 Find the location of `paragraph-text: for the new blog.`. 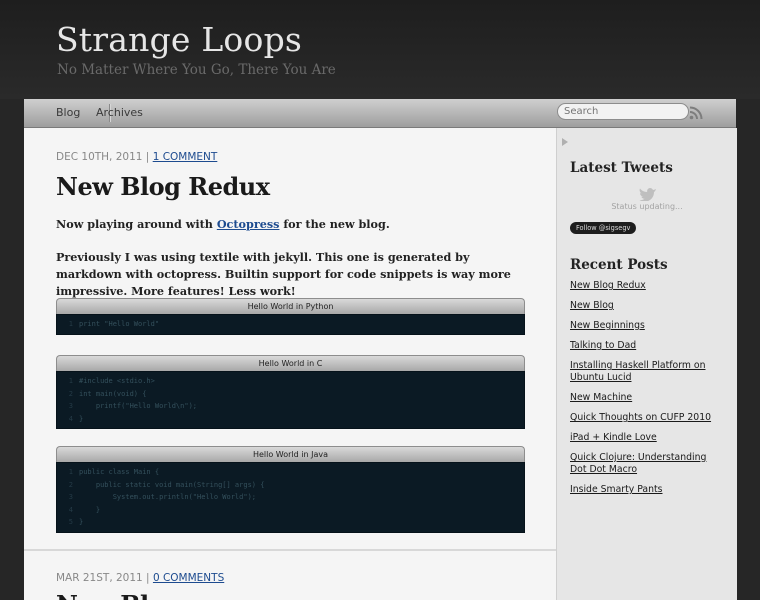

paragraph-text: for the new blog. is located at coordinates (334, 224).